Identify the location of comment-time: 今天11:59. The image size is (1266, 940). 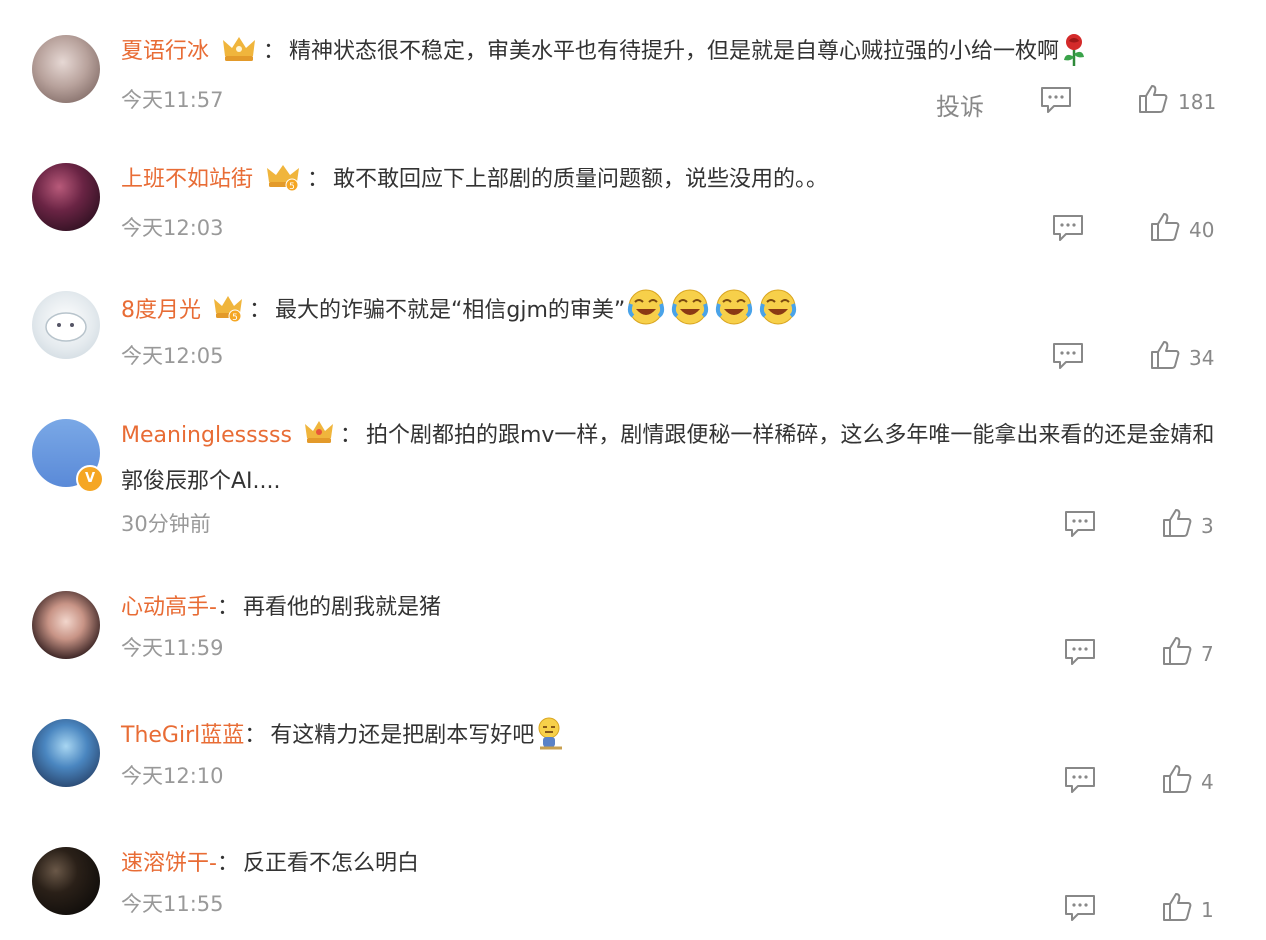
(172, 648).